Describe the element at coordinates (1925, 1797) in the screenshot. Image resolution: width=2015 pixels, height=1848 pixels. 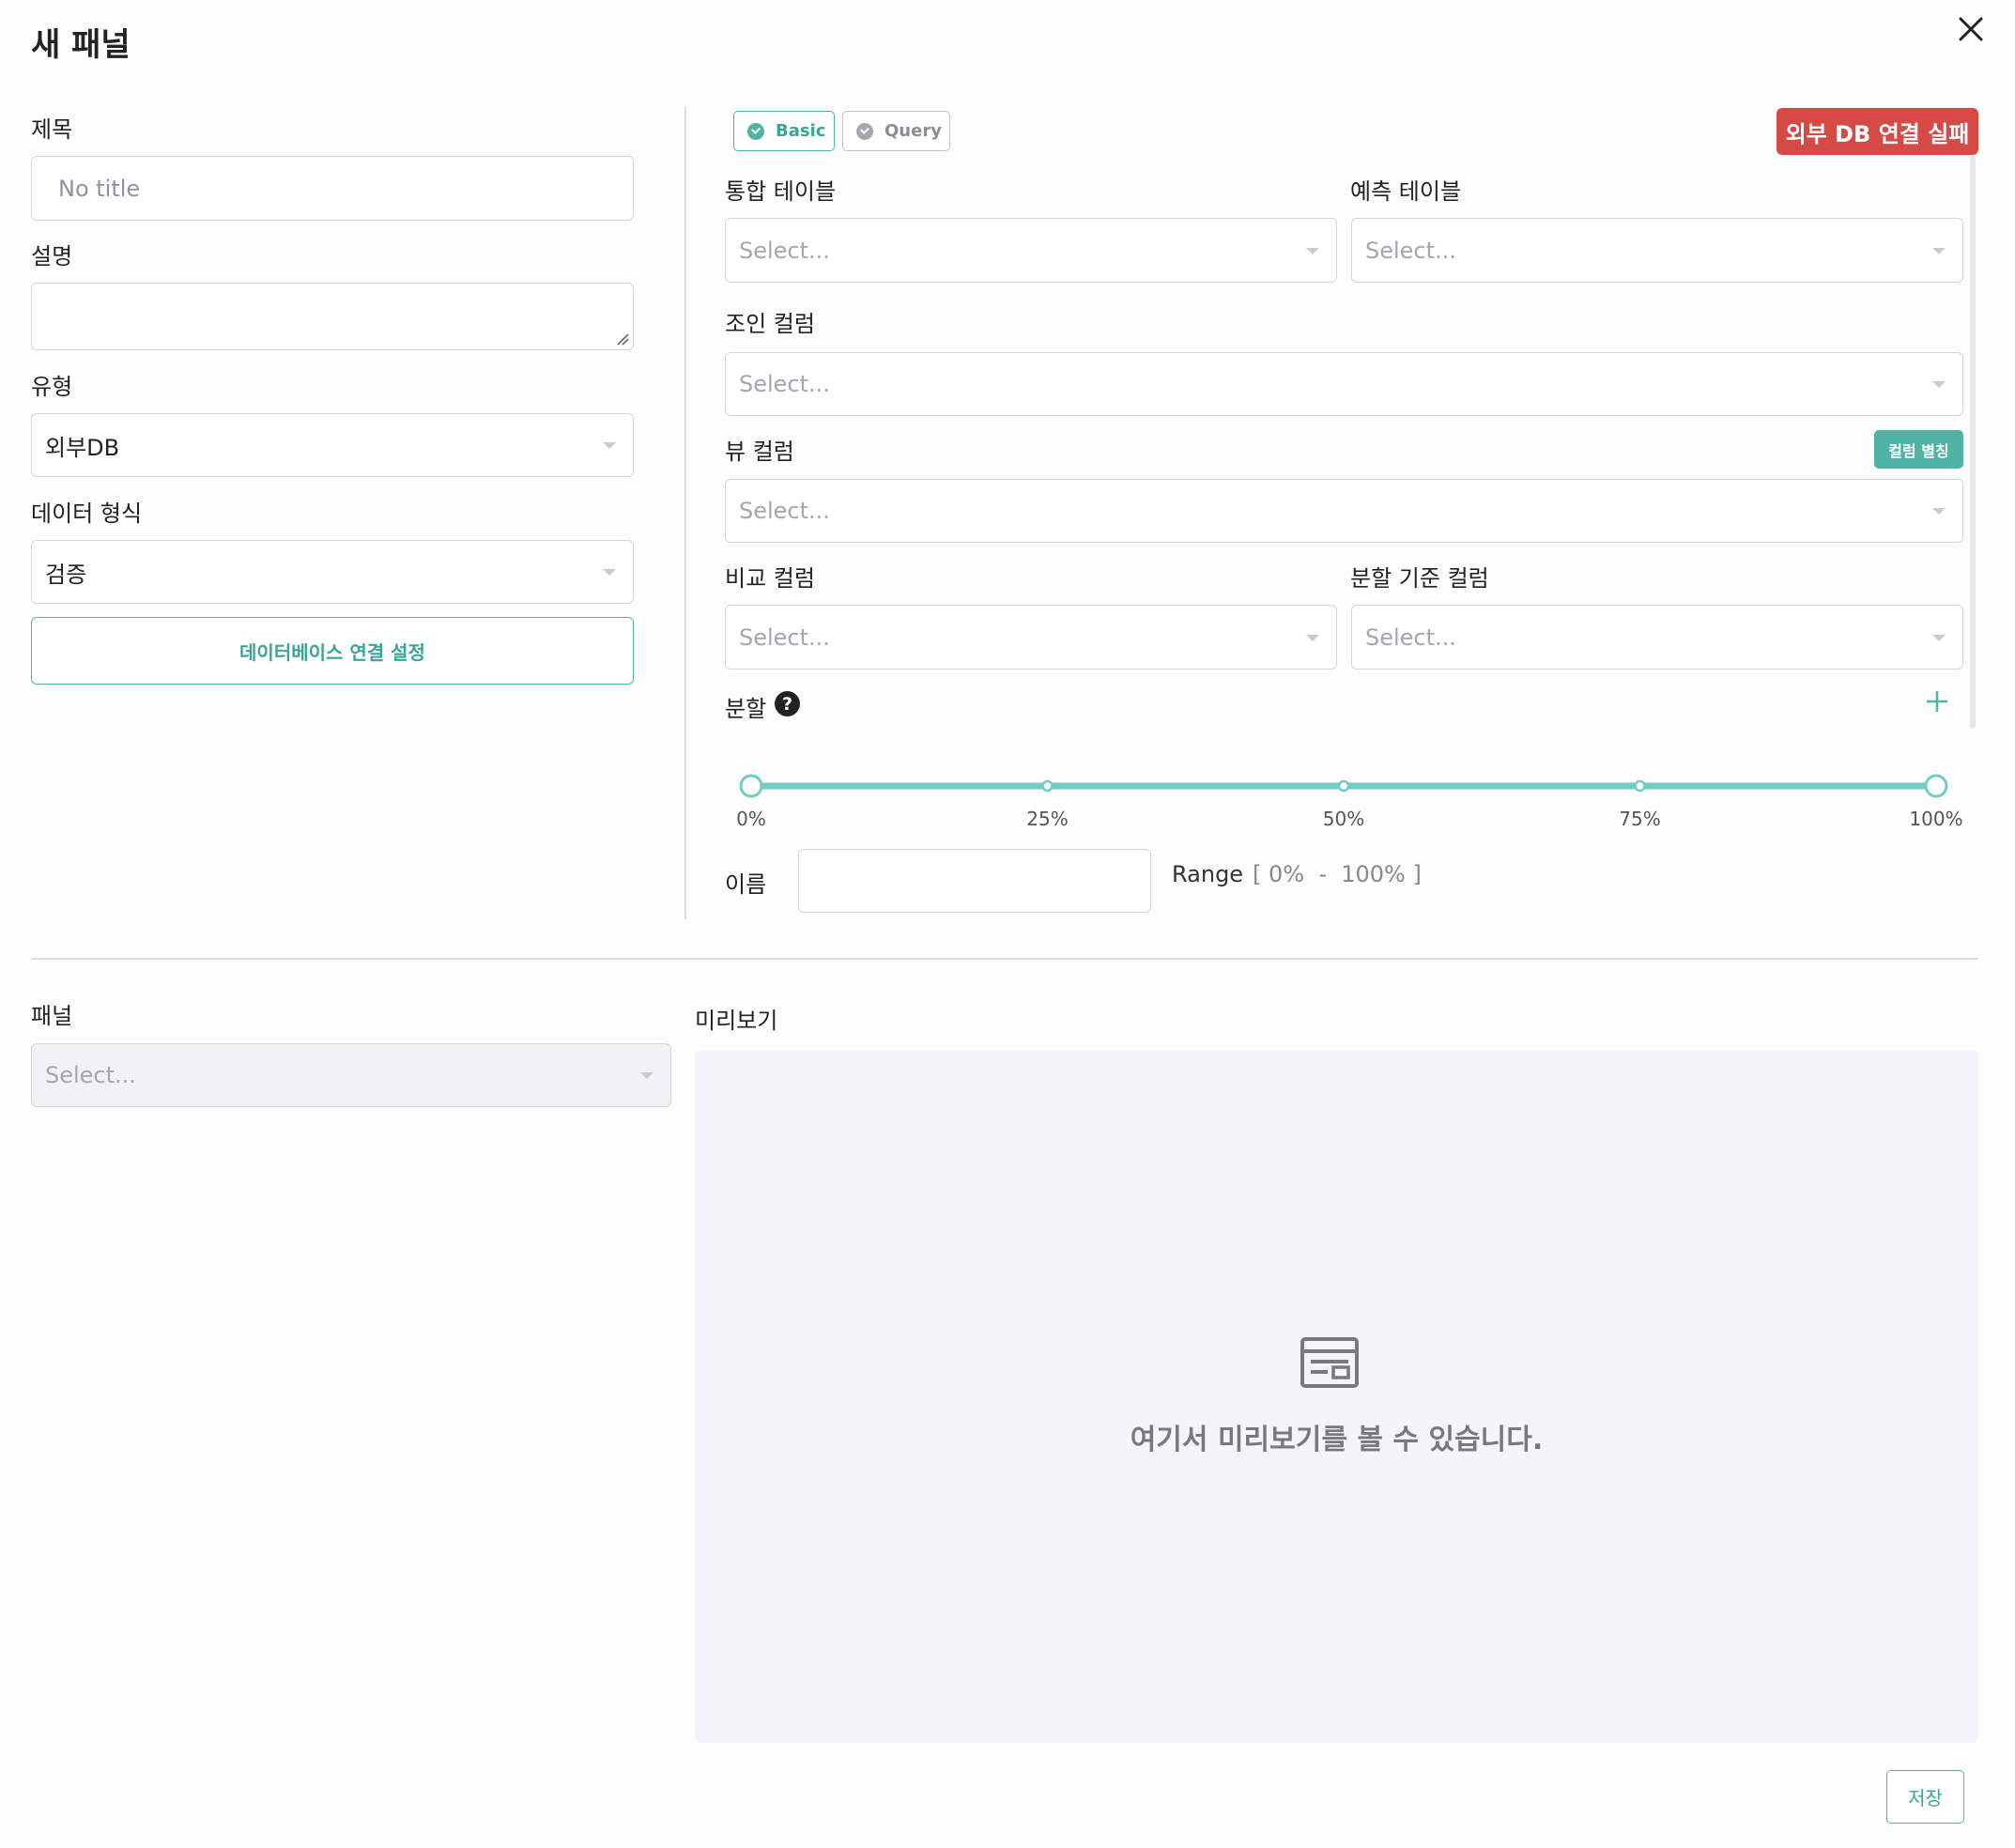
I see `save-button: 저장` at that location.